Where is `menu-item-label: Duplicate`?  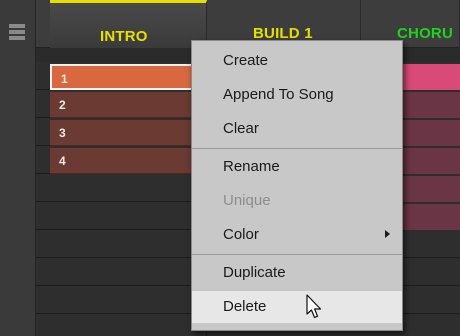 menu-item-label: Duplicate is located at coordinates (254, 272).